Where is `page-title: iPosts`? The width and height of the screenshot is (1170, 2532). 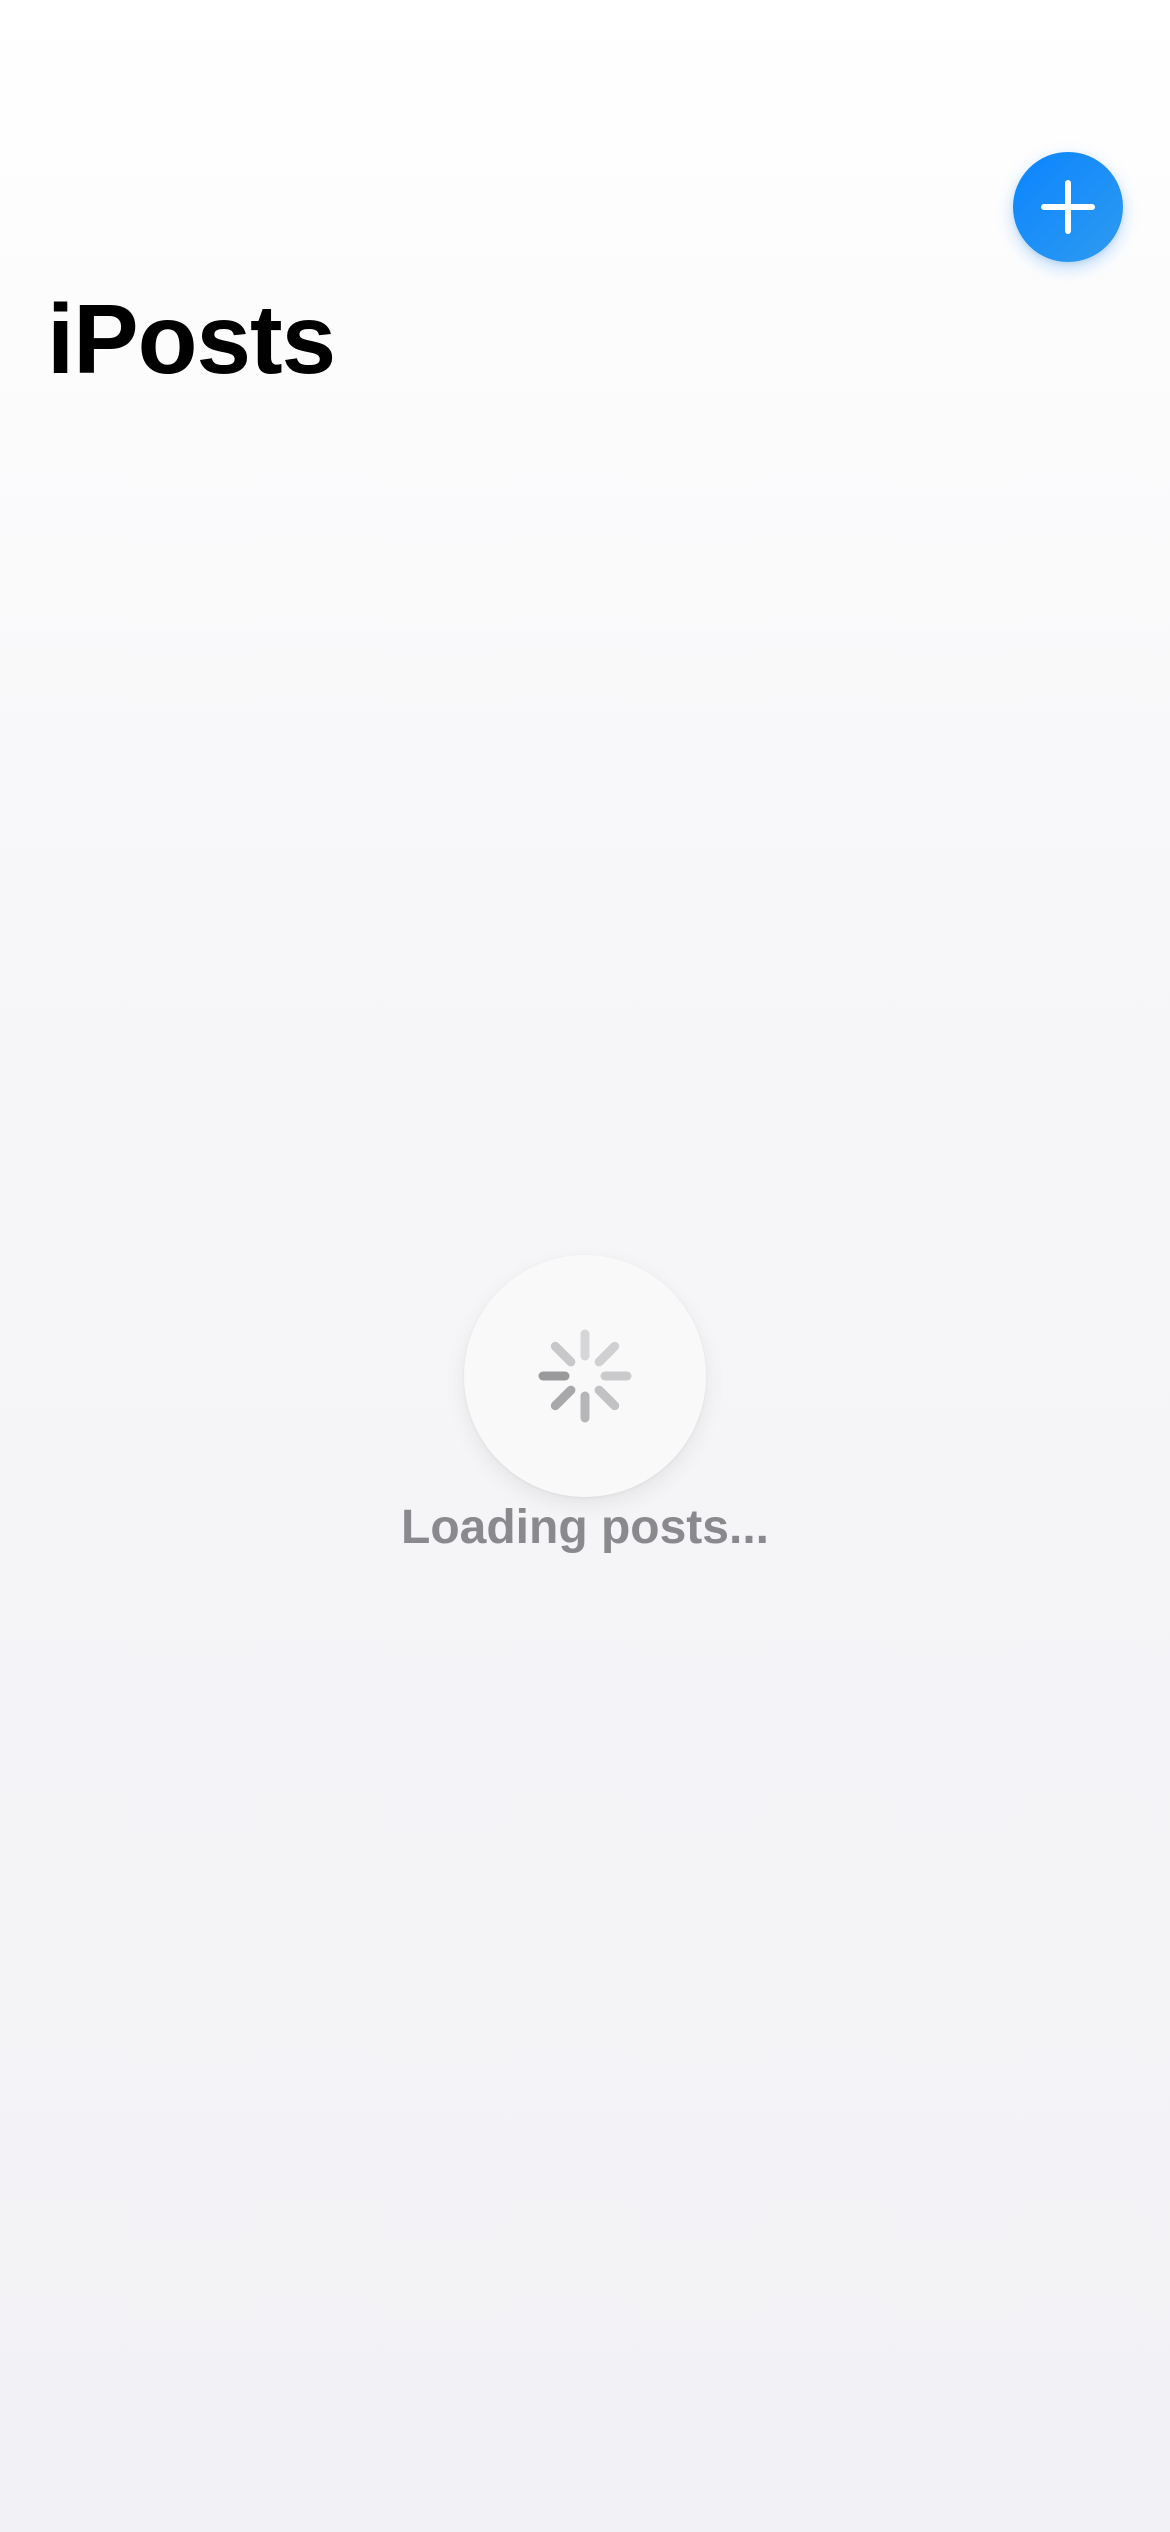 page-title: iPosts is located at coordinates (191, 339).